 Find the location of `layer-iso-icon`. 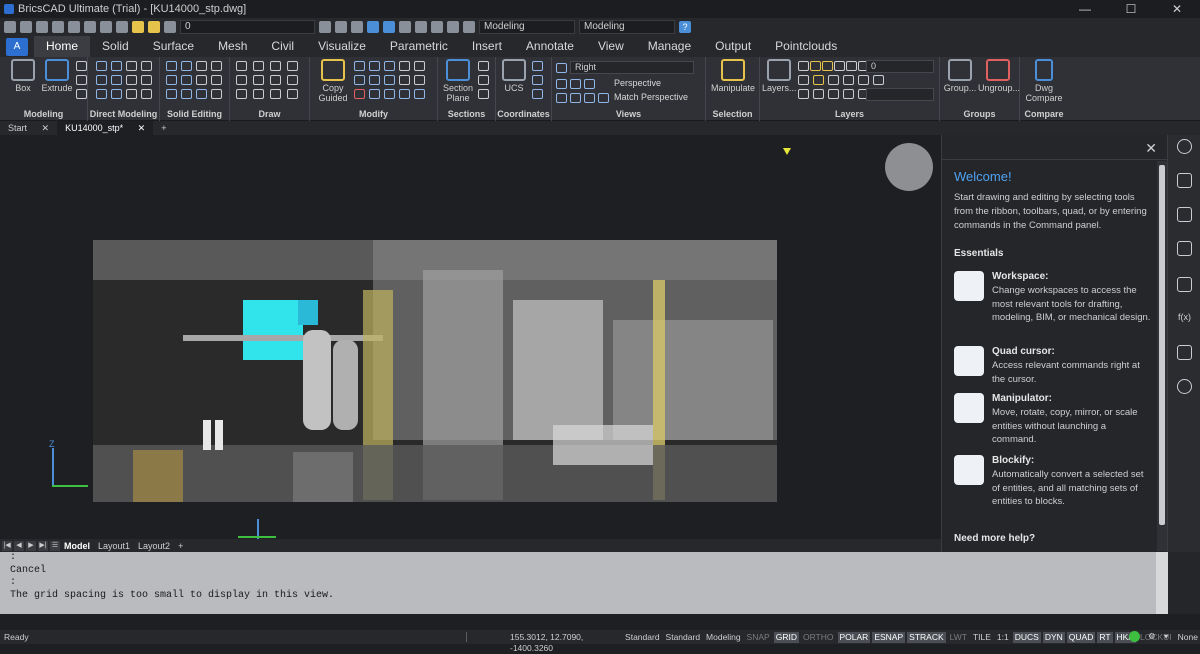

layer-iso-icon is located at coordinates (803, 80).